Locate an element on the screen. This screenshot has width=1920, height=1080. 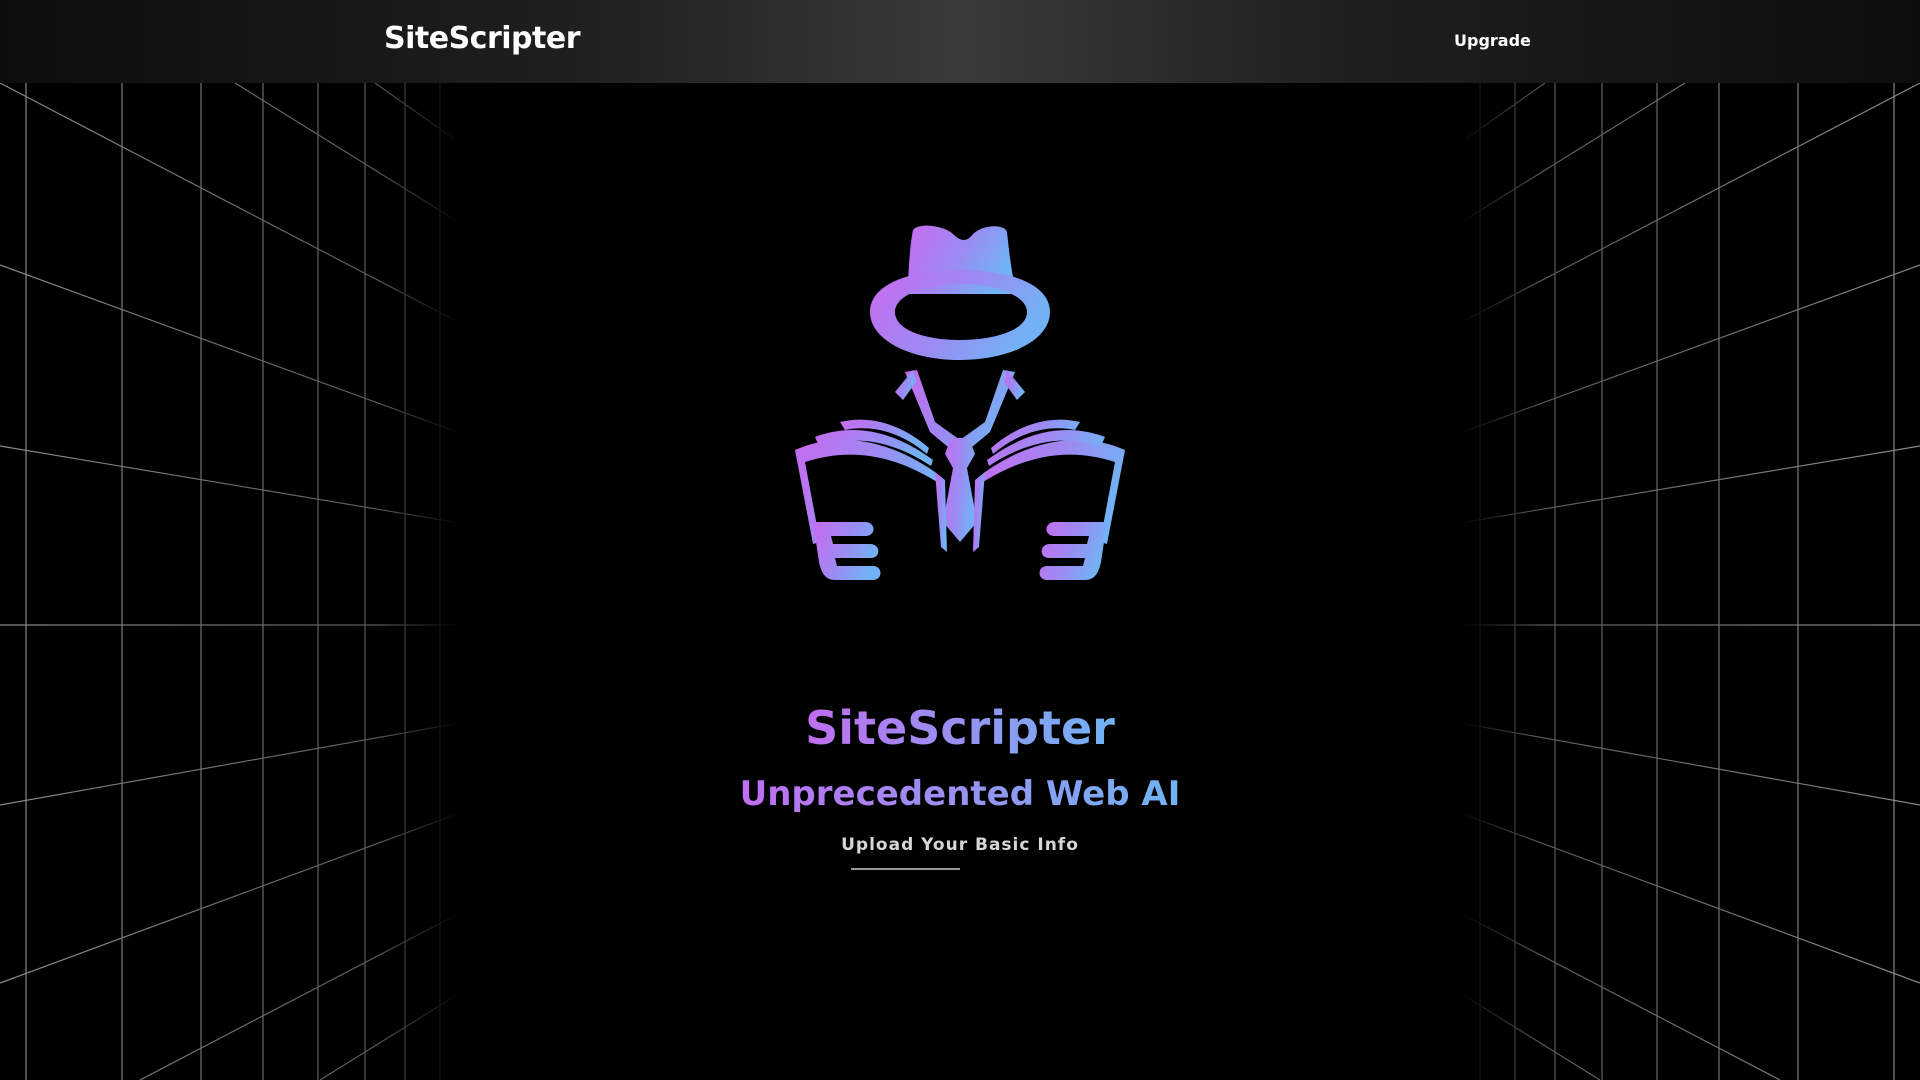
hero-subtitle-text: Unprecedented Web AI is located at coordinates (960, 794).